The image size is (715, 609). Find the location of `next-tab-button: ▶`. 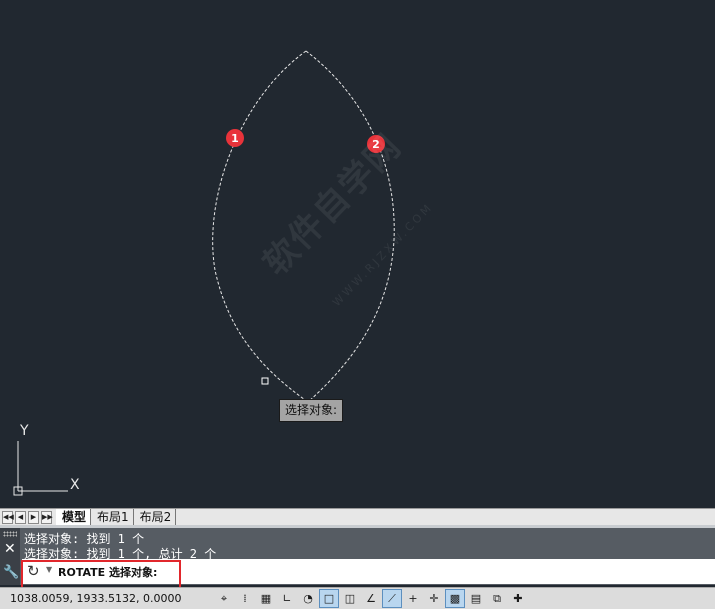

next-tab-button: ▶ is located at coordinates (33, 517).